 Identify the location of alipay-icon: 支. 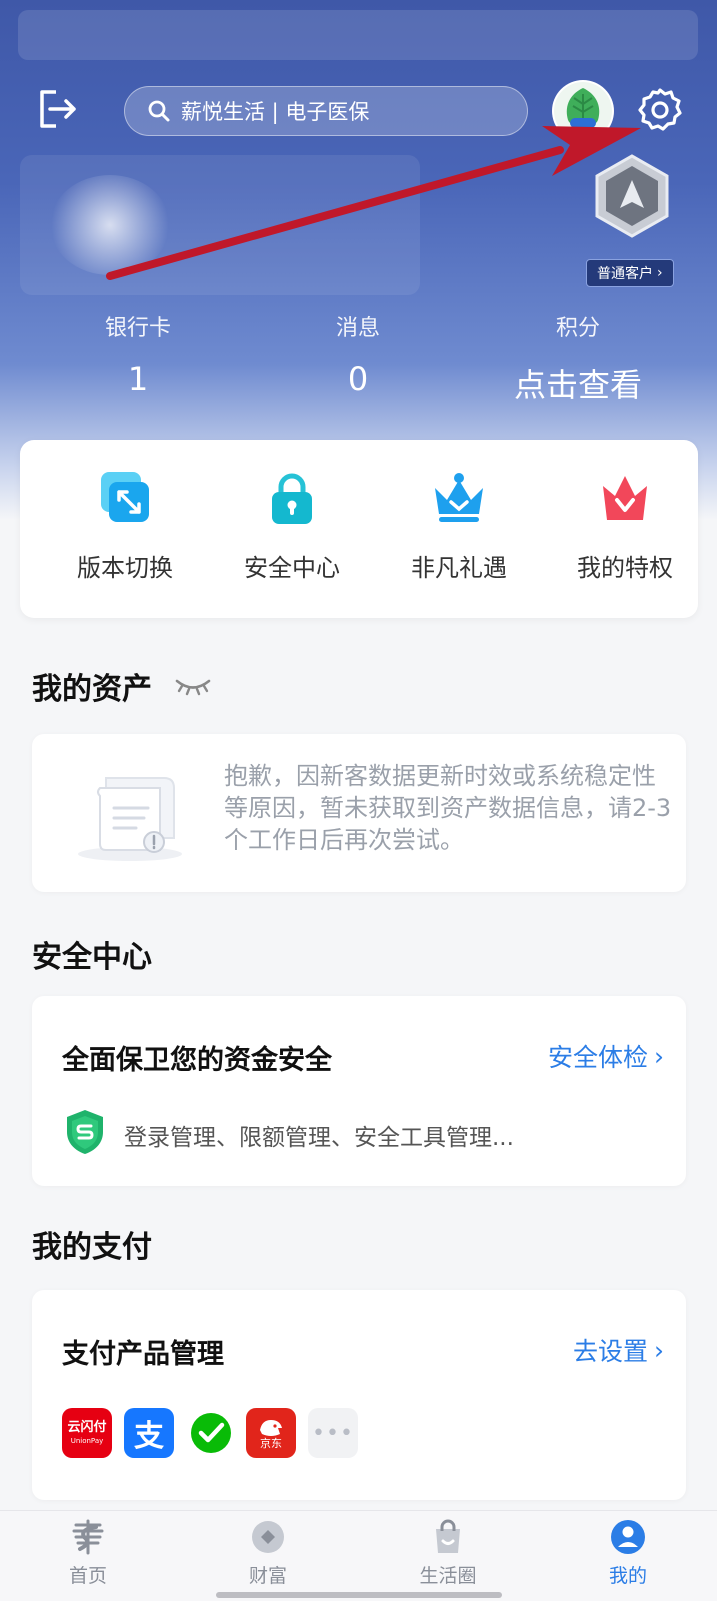
(149, 1433).